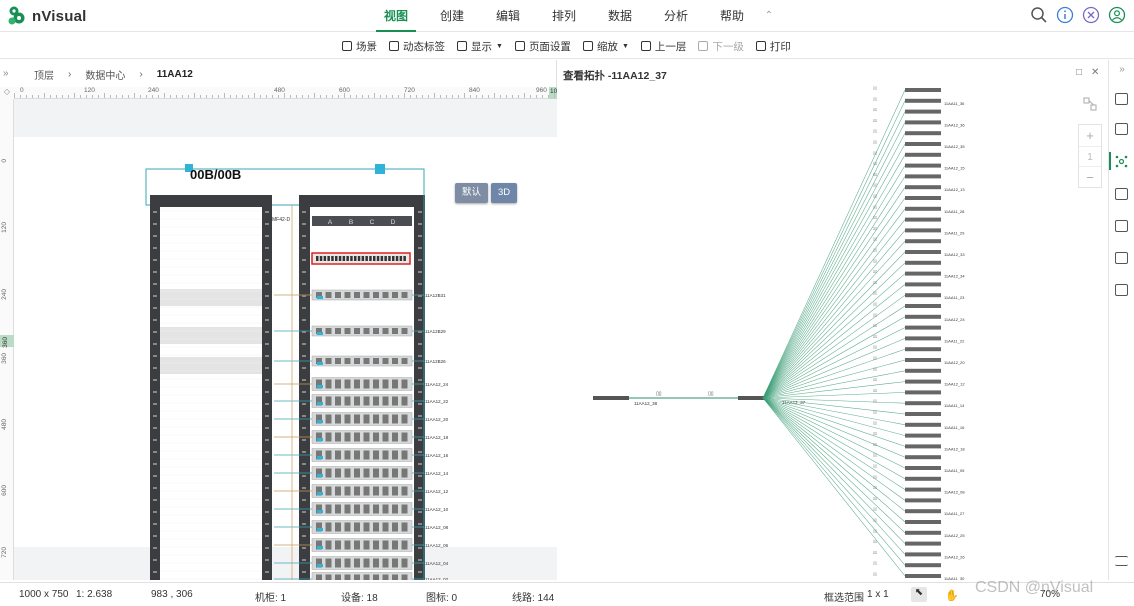 The height and width of the screenshot is (606, 1134). What do you see at coordinates (437, 545) in the screenshot?
I see `device-label: 11AA12_06` at bounding box center [437, 545].